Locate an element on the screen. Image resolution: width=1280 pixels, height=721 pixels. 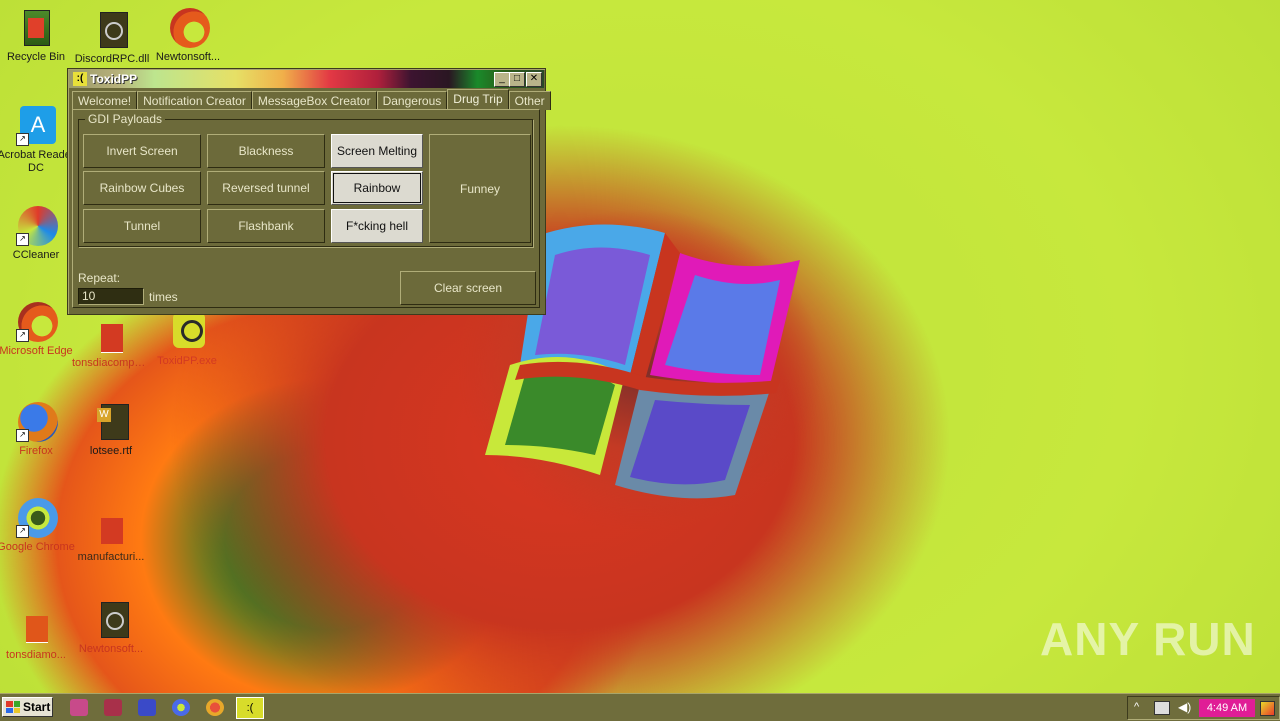
quicklaunch-firefox-icon is located at coordinates (215, 707).